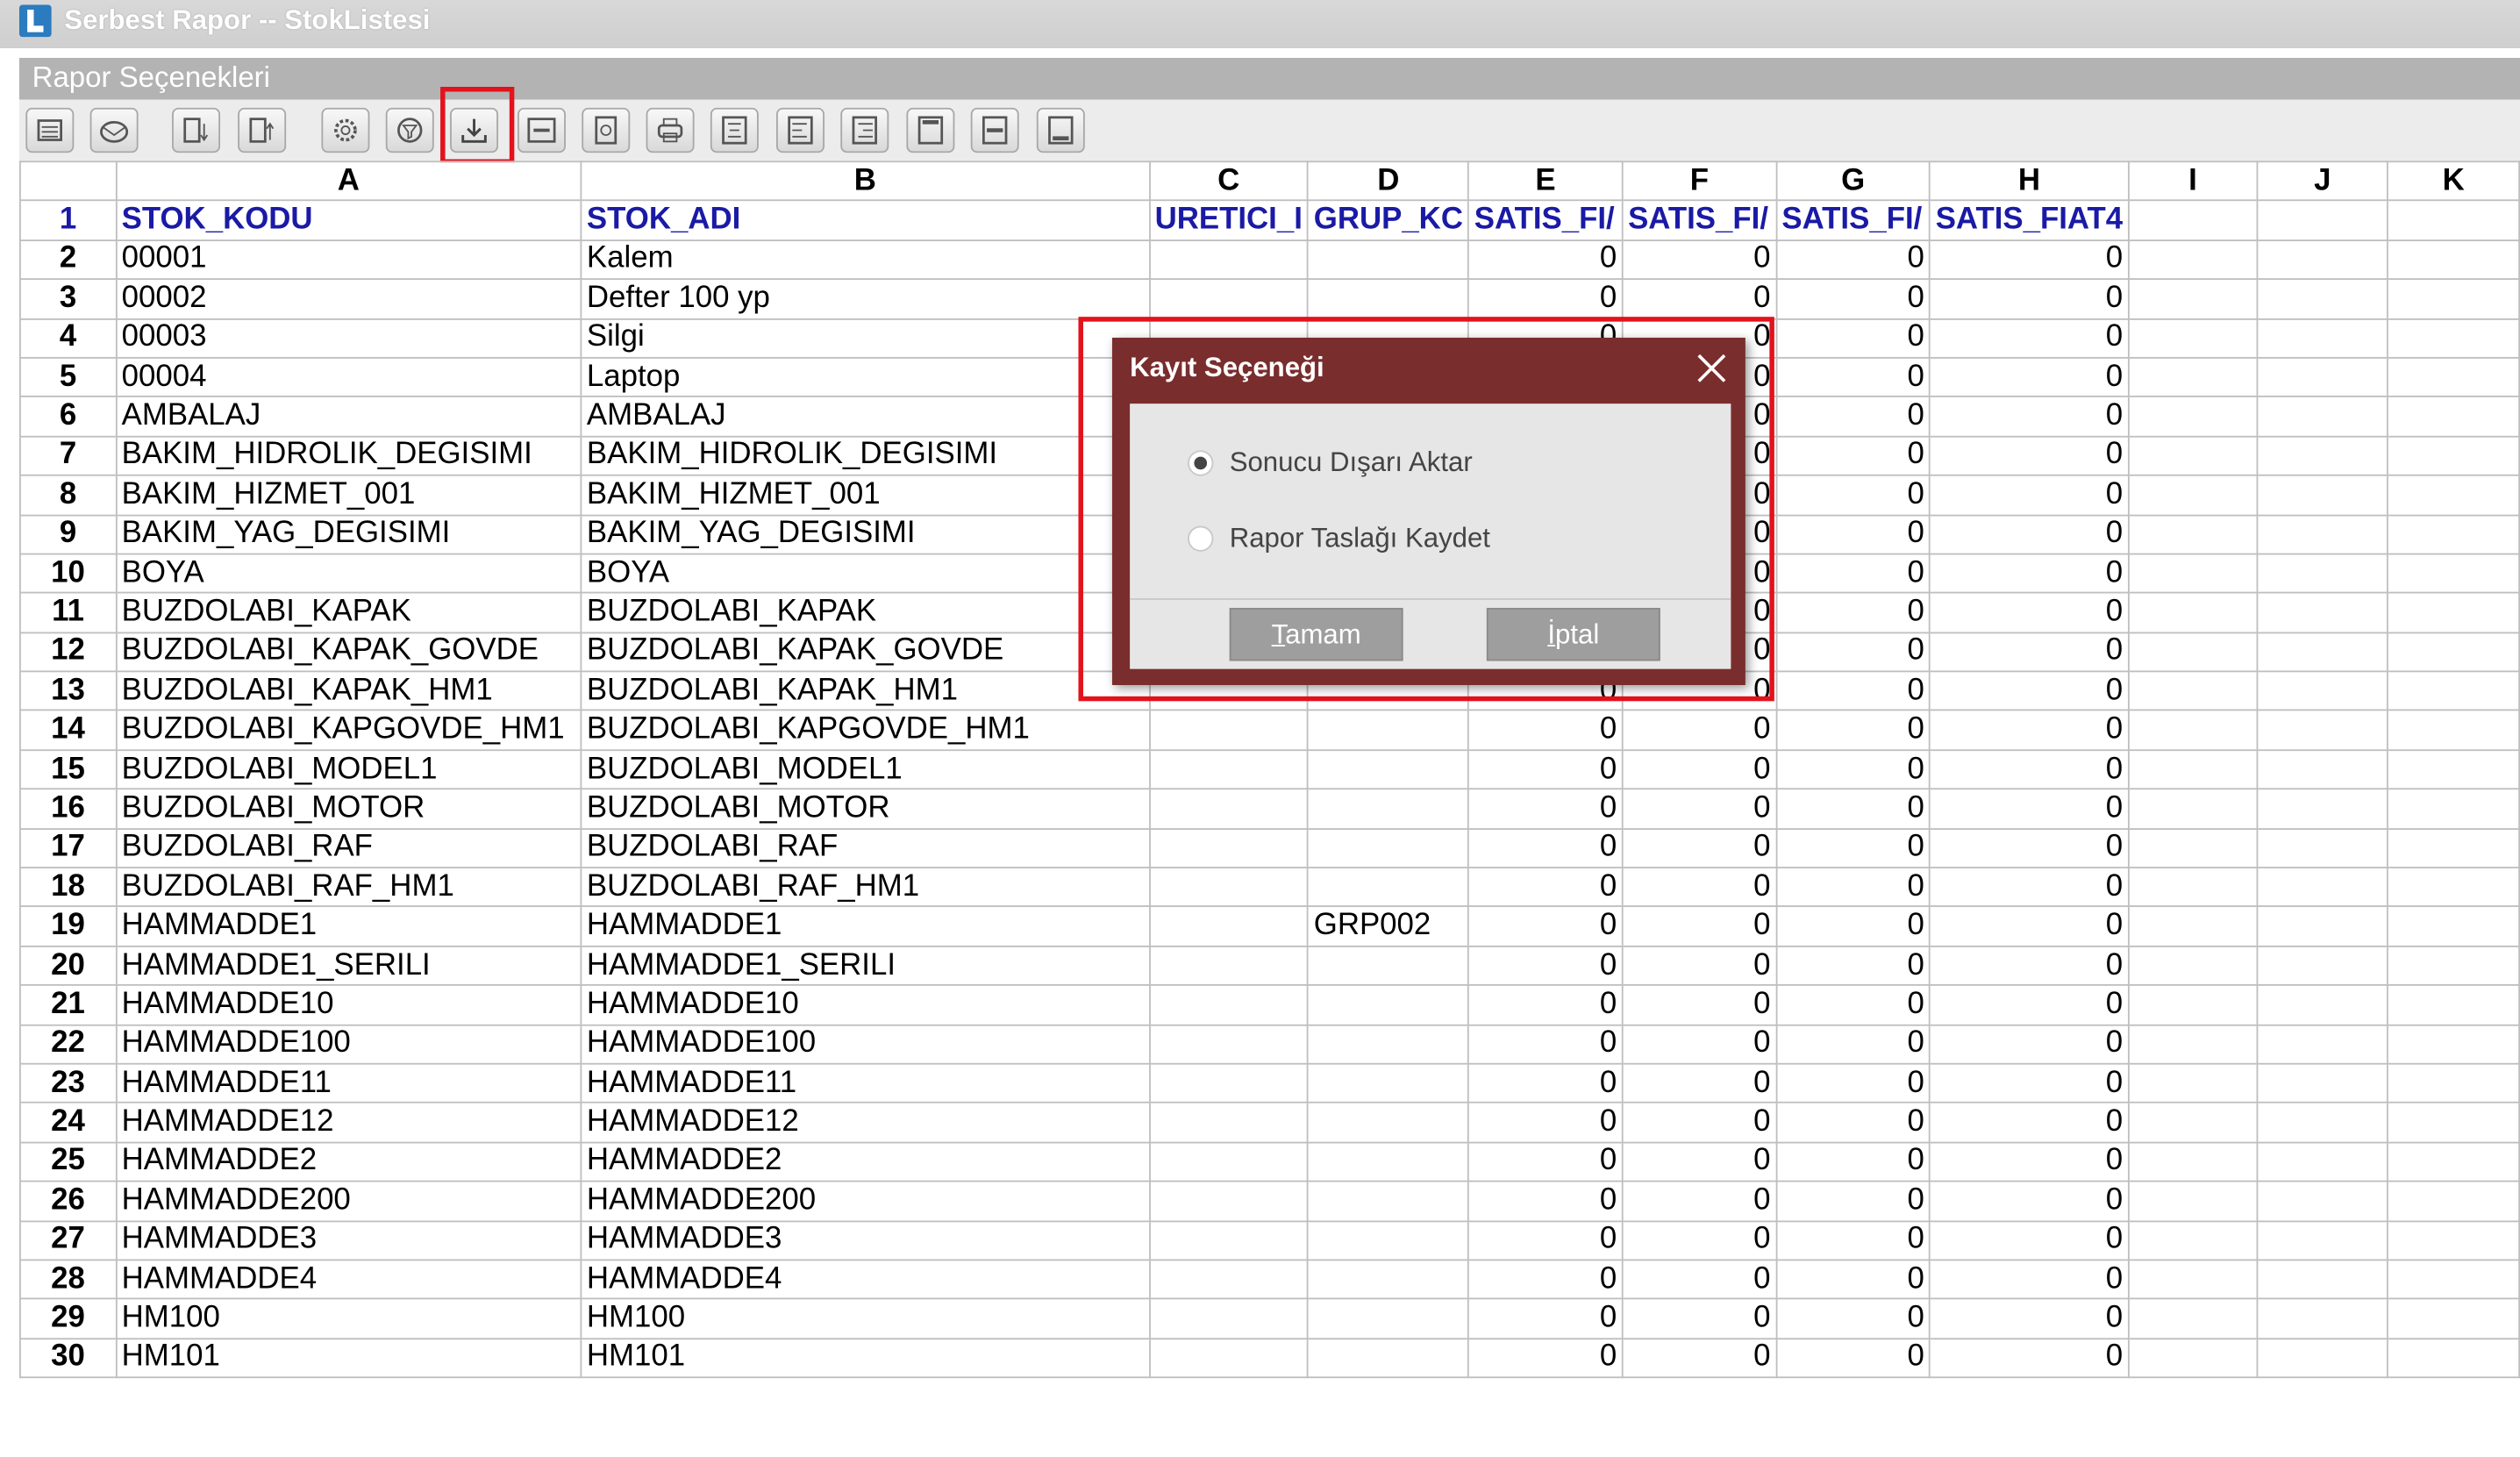  I want to click on align-left-button, so click(800, 130).